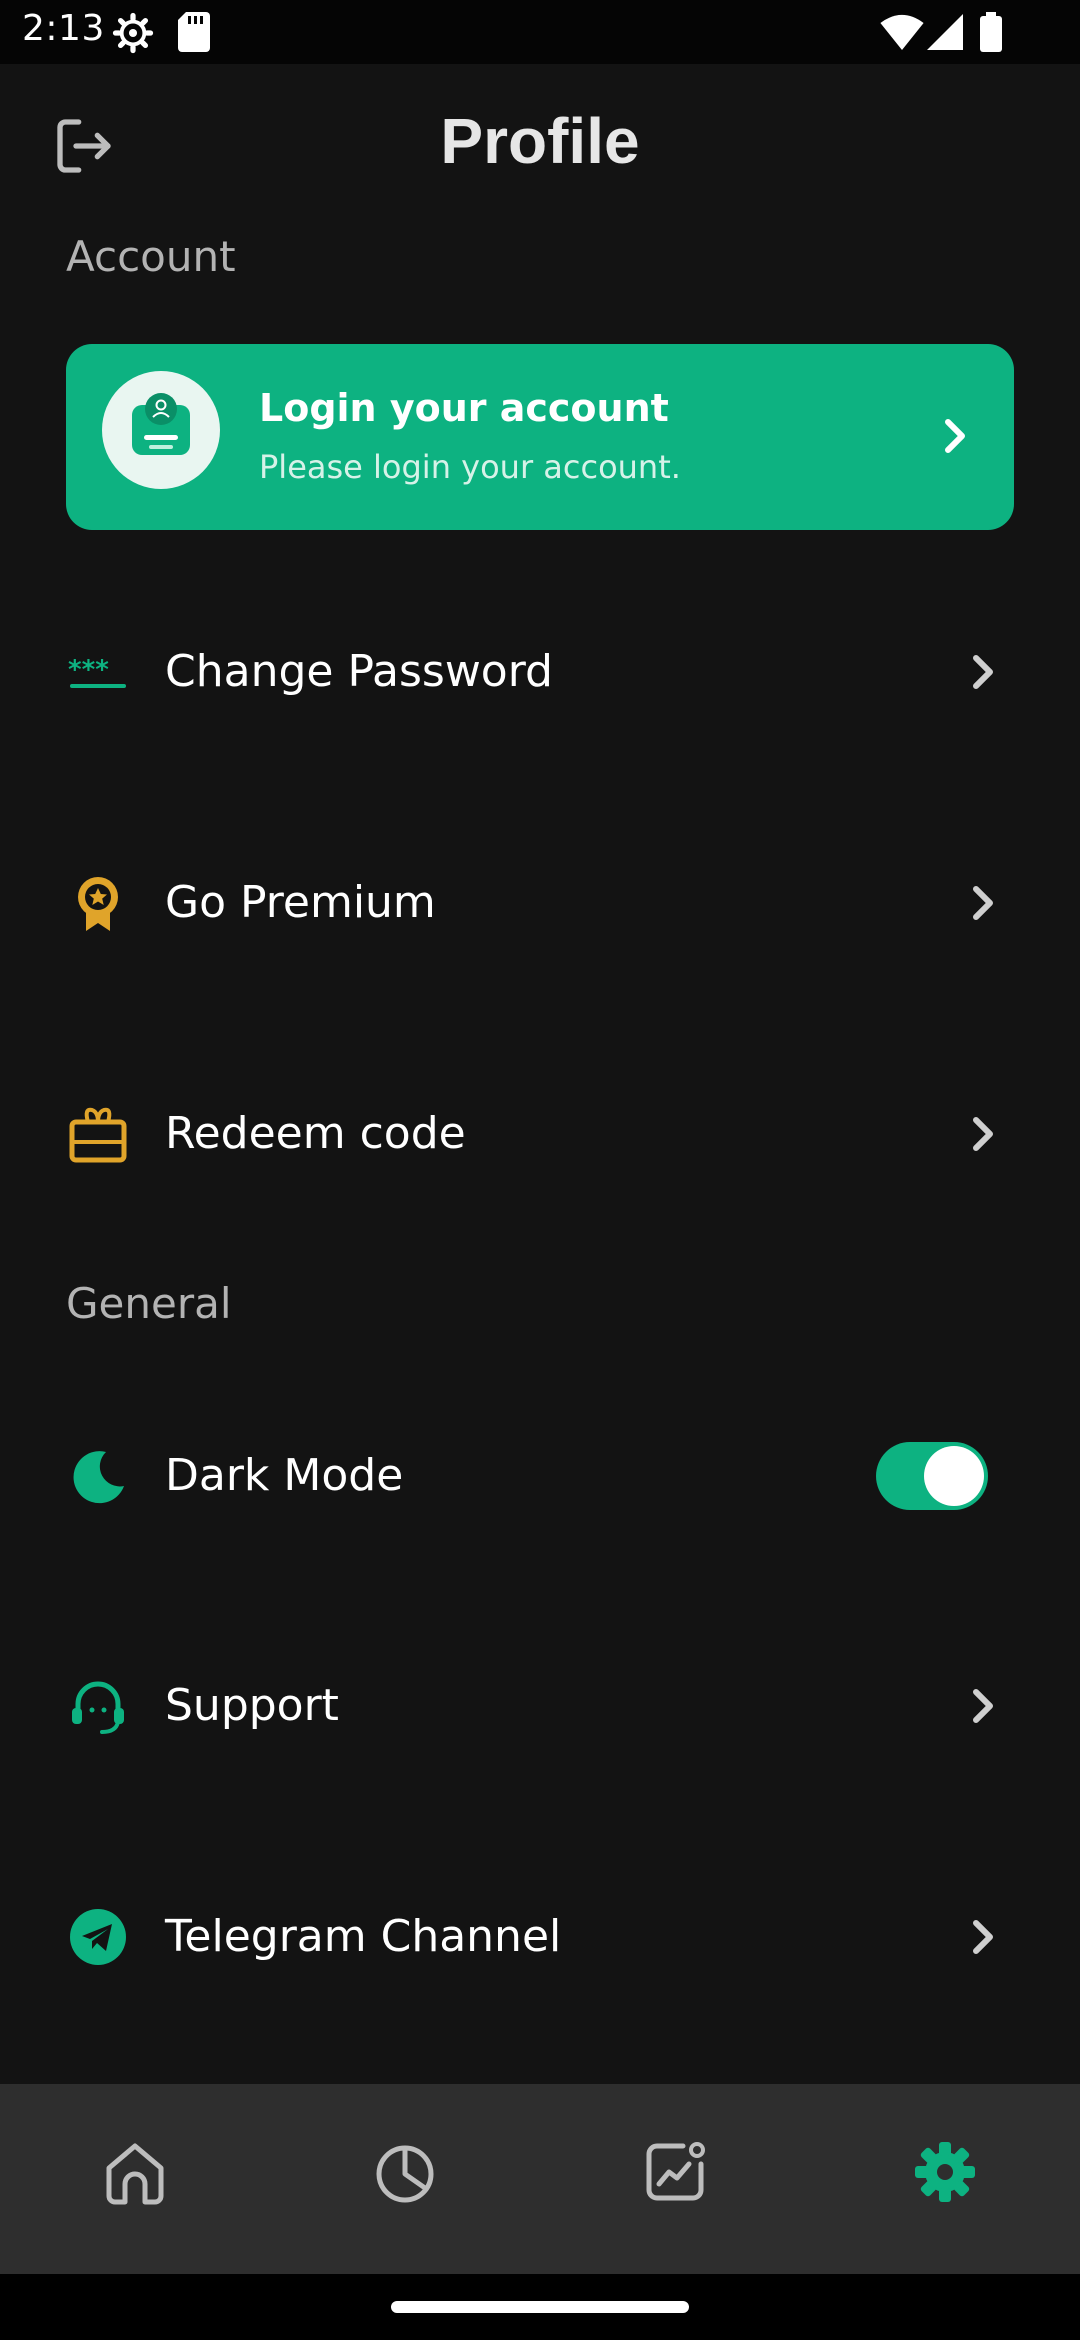 Image resolution: width=1080 pixels, height=2340 pixels. What do you see at coordinates (540, 32) in the screenshot?
I see `status-bar: 2:13` at bounding box center [540, 32].